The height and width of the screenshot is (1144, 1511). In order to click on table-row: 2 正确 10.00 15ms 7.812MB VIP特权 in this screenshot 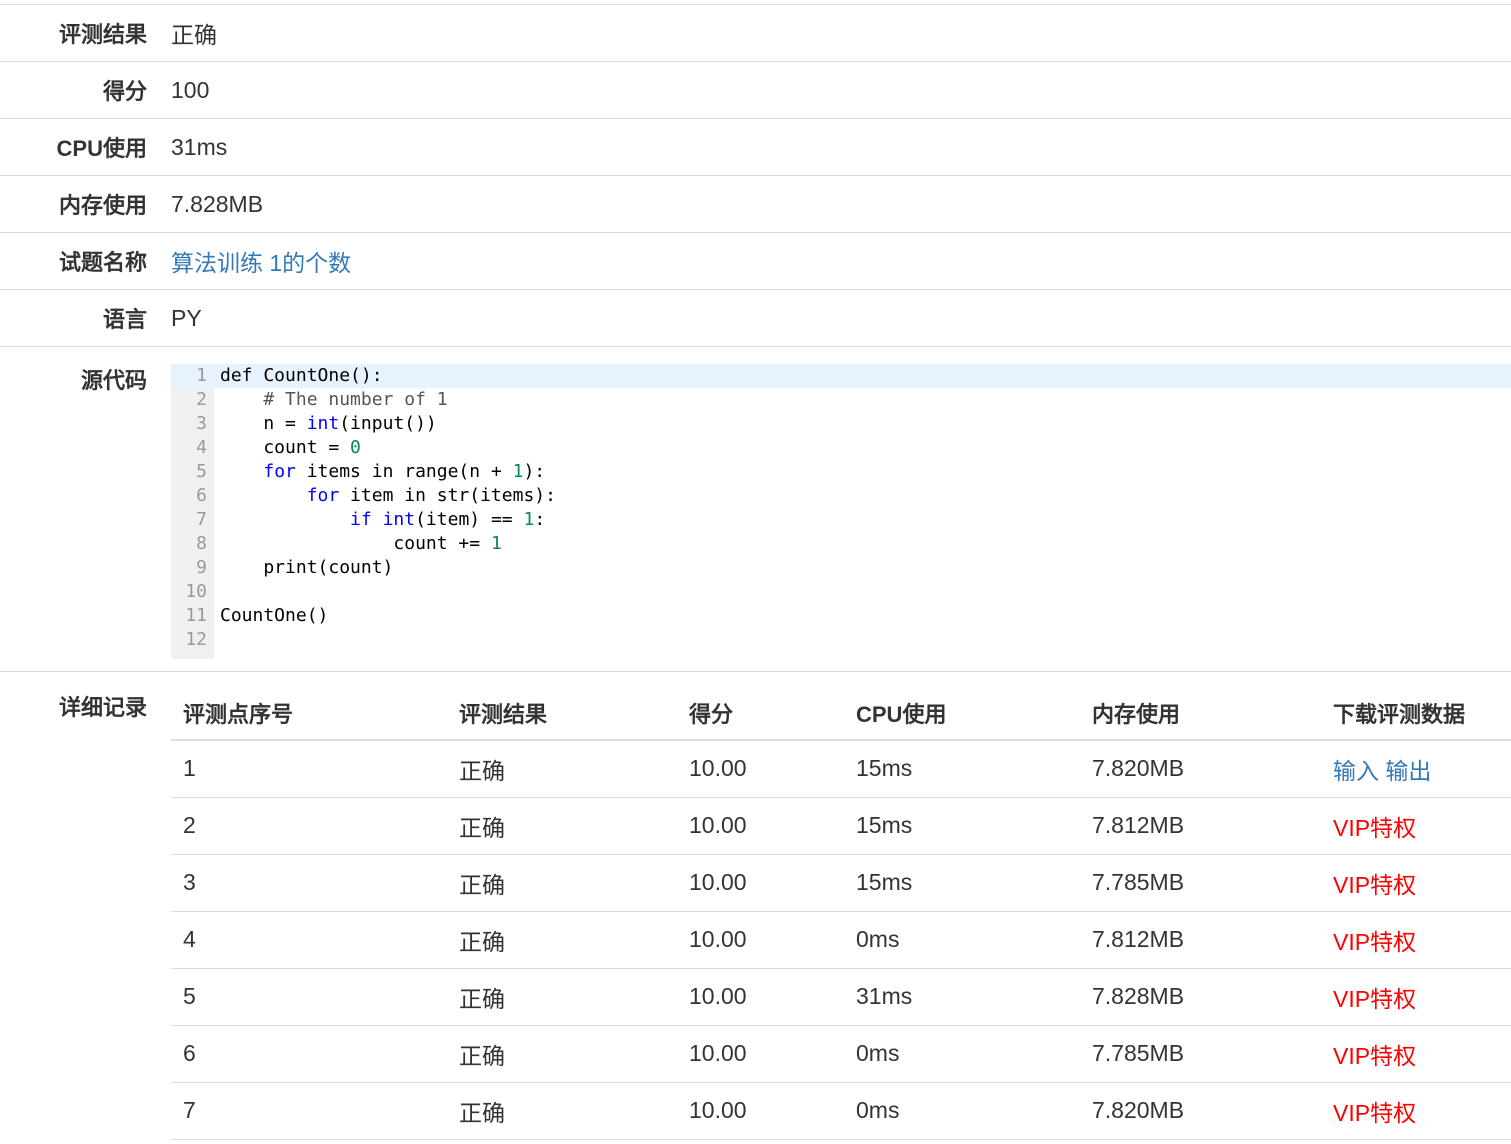, I will do `click(841, 826)`.